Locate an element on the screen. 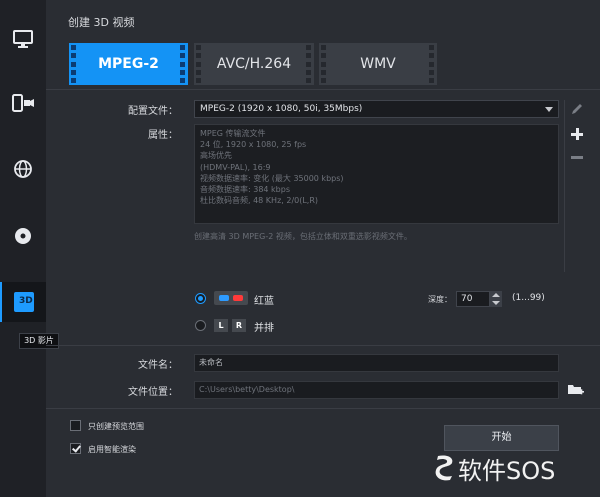  3d-icon-label: 3D is located at coordinates (26, 301).